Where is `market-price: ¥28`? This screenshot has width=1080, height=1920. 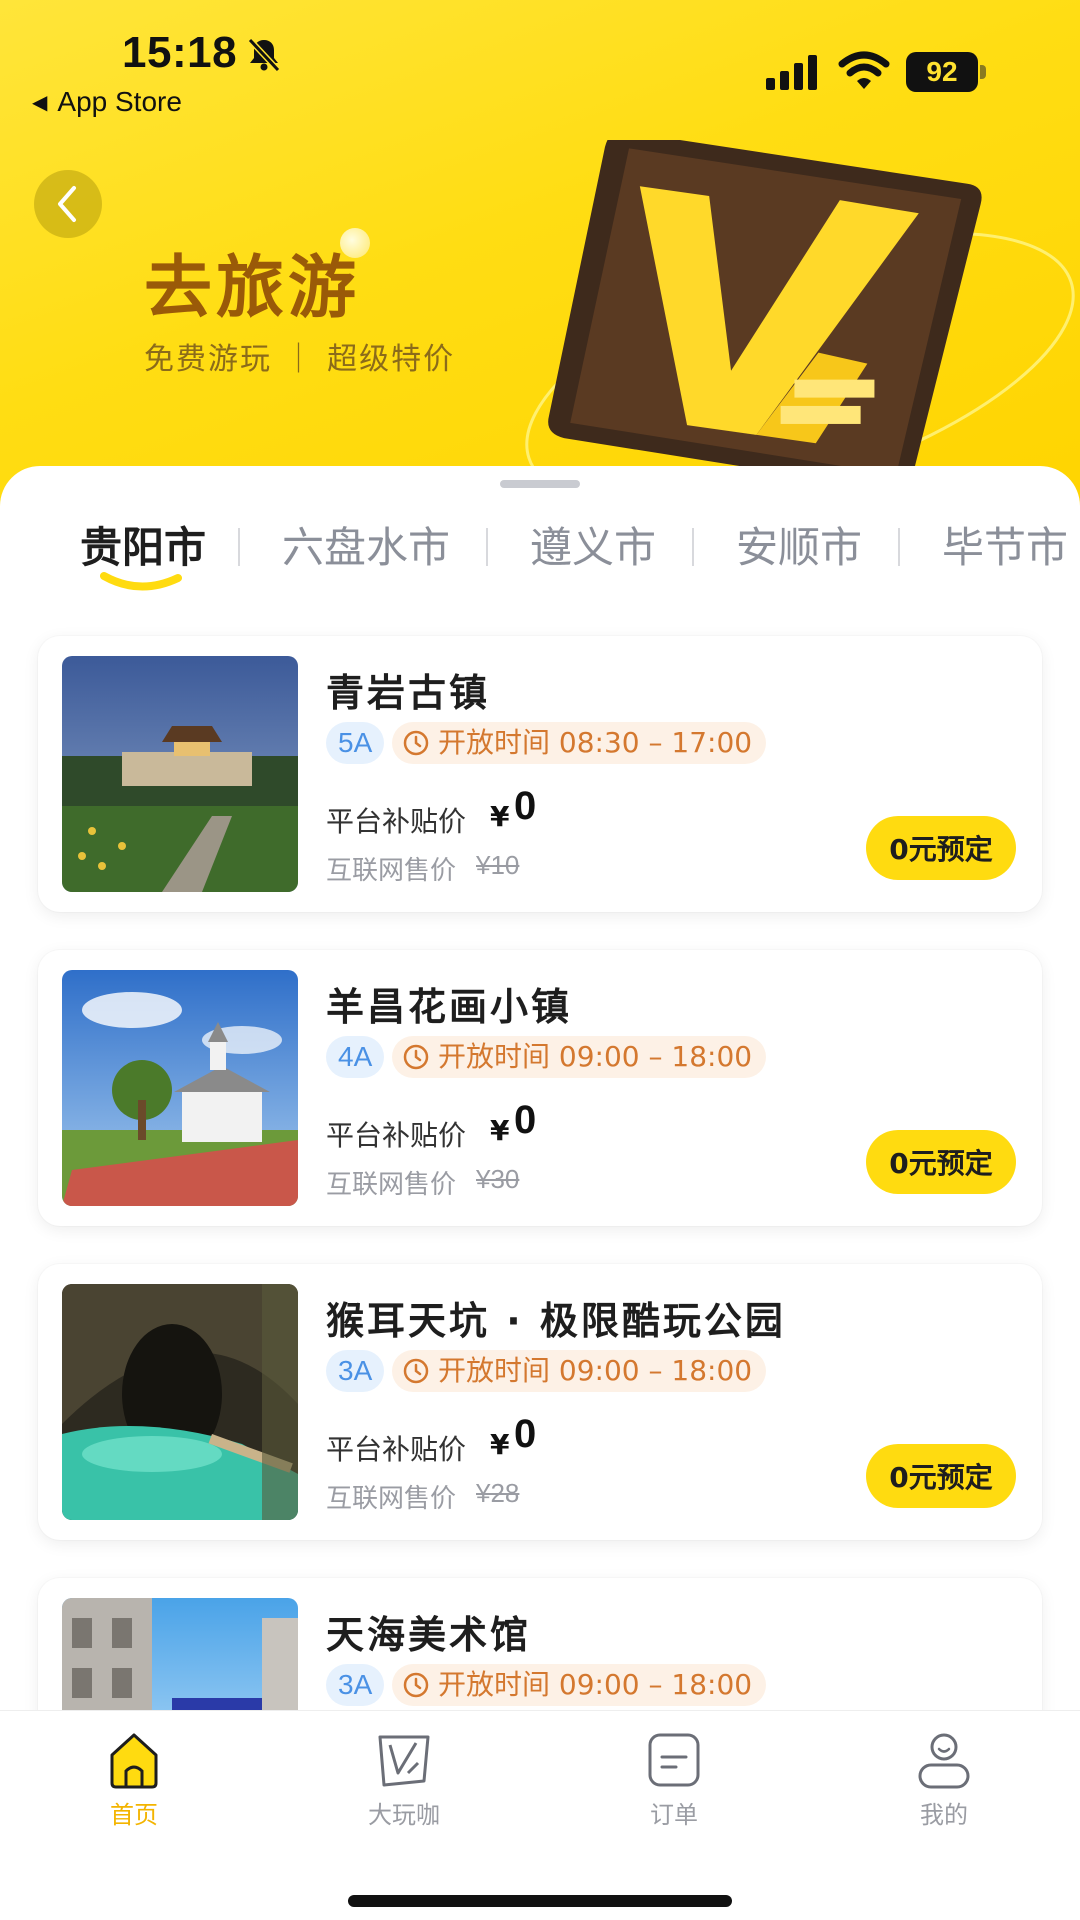 market-price: ¥28 is located at coordinates (498, 1493).